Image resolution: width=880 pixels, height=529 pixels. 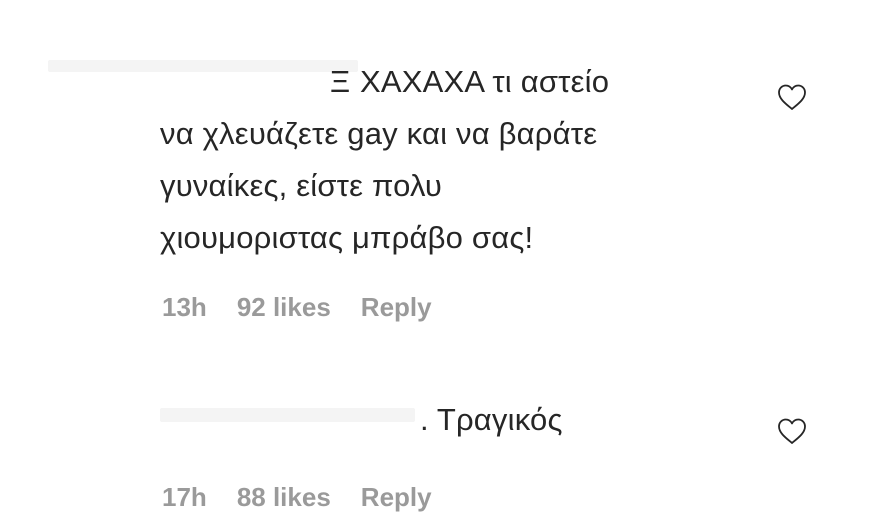 What do you see at coordinates (184, 307) in the screenshot?
I see `comment-timestamp: 13h` at bounding box center [184, 307].